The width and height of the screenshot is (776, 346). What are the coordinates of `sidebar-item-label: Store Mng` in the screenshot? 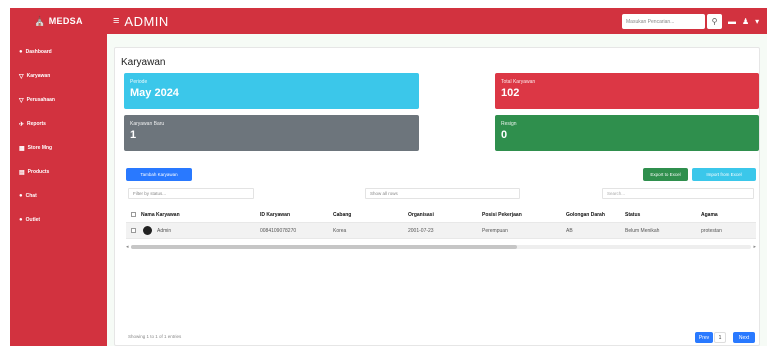 It's located at (40, 148).